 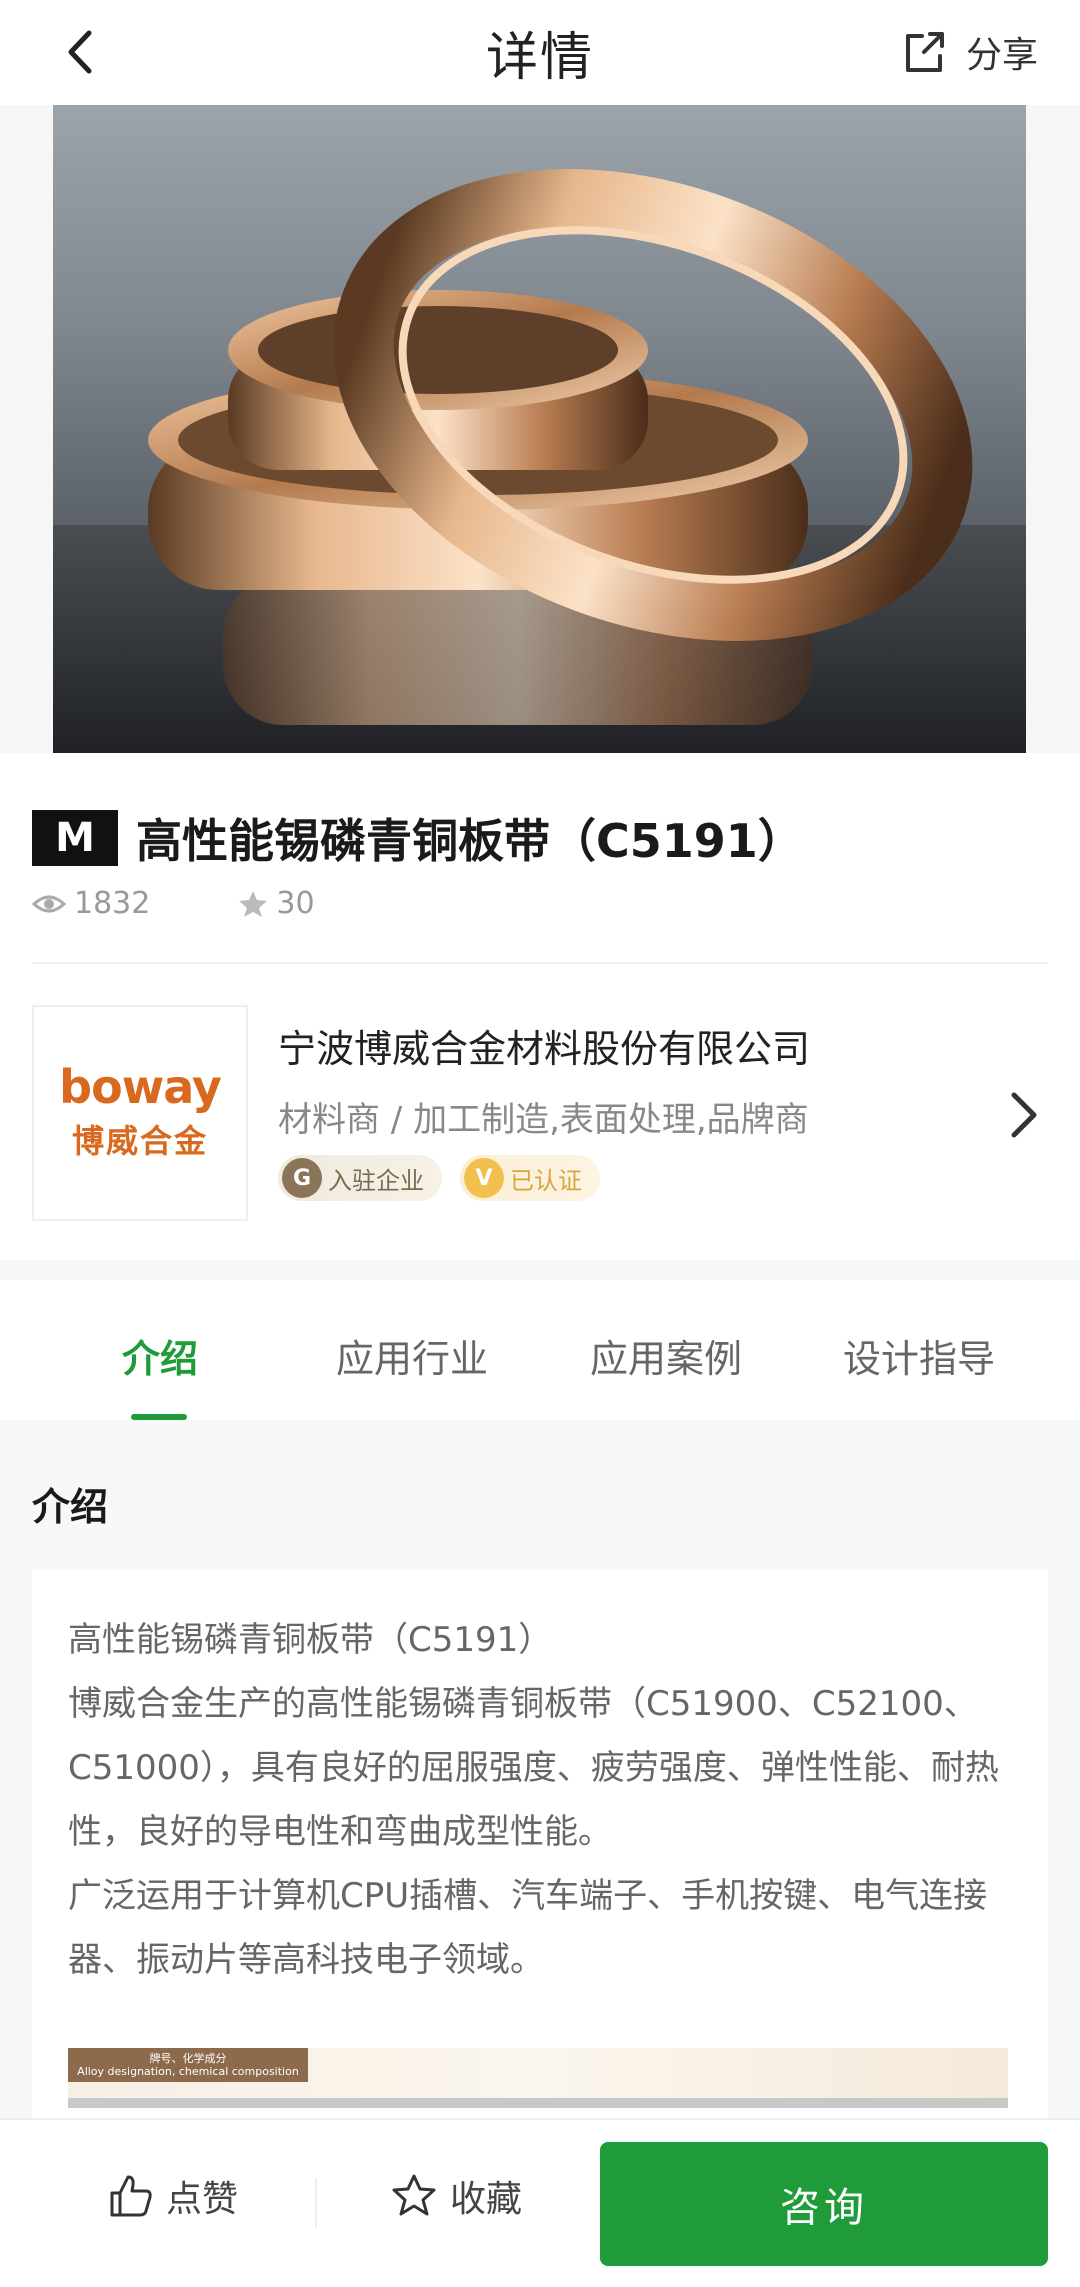 I want to click on logo-text-en: boway, so click(x=140, y=1087).